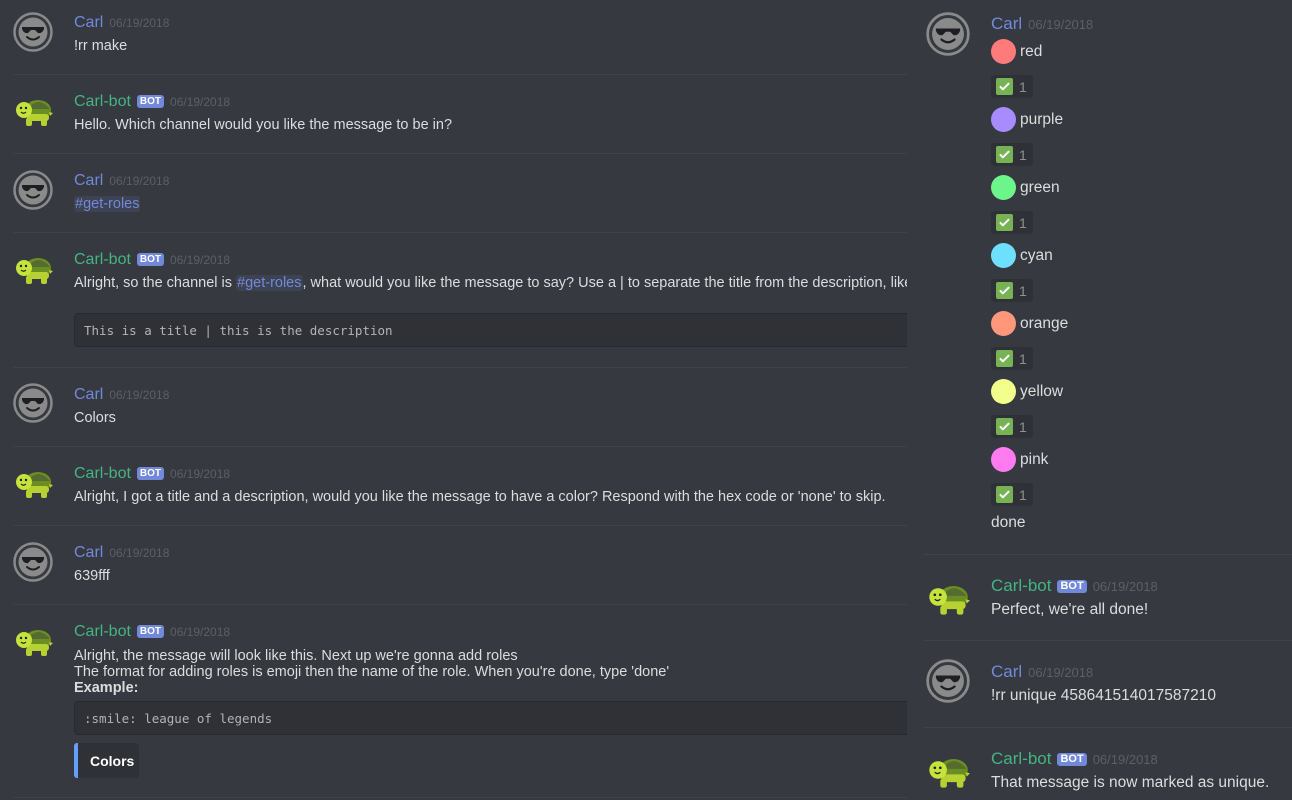 The width and height of the screenshot is (1292, 800). Describe the element at coordinates (1031, 51) in the screenshot. I see `role-name: red` at that location.